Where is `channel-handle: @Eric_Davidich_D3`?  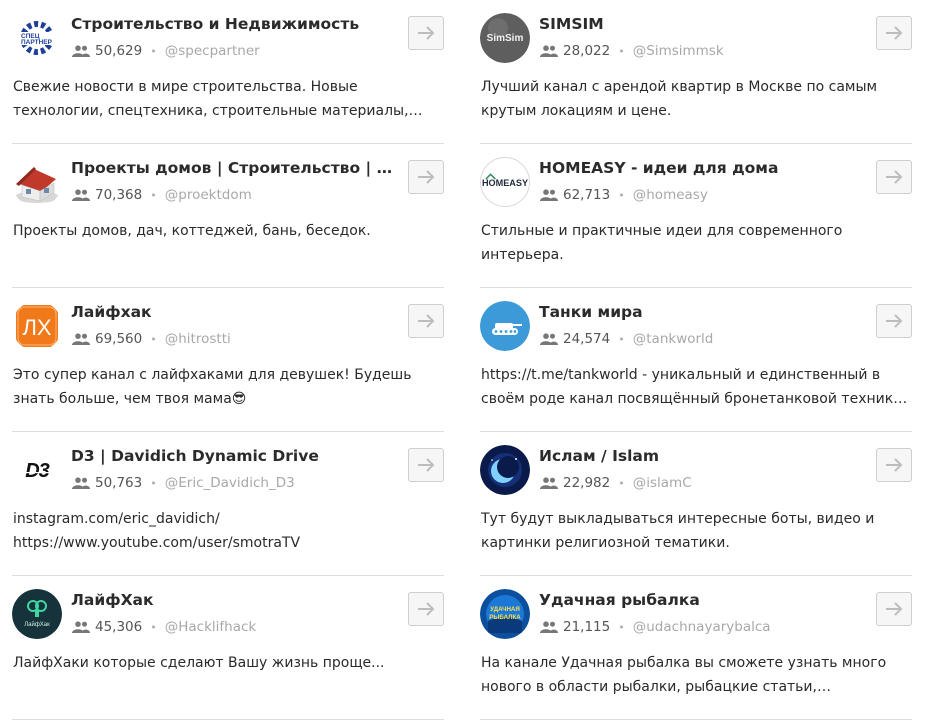 channel-handle: @Eric_Davidich_D3 is located at coordinates (230, 483).